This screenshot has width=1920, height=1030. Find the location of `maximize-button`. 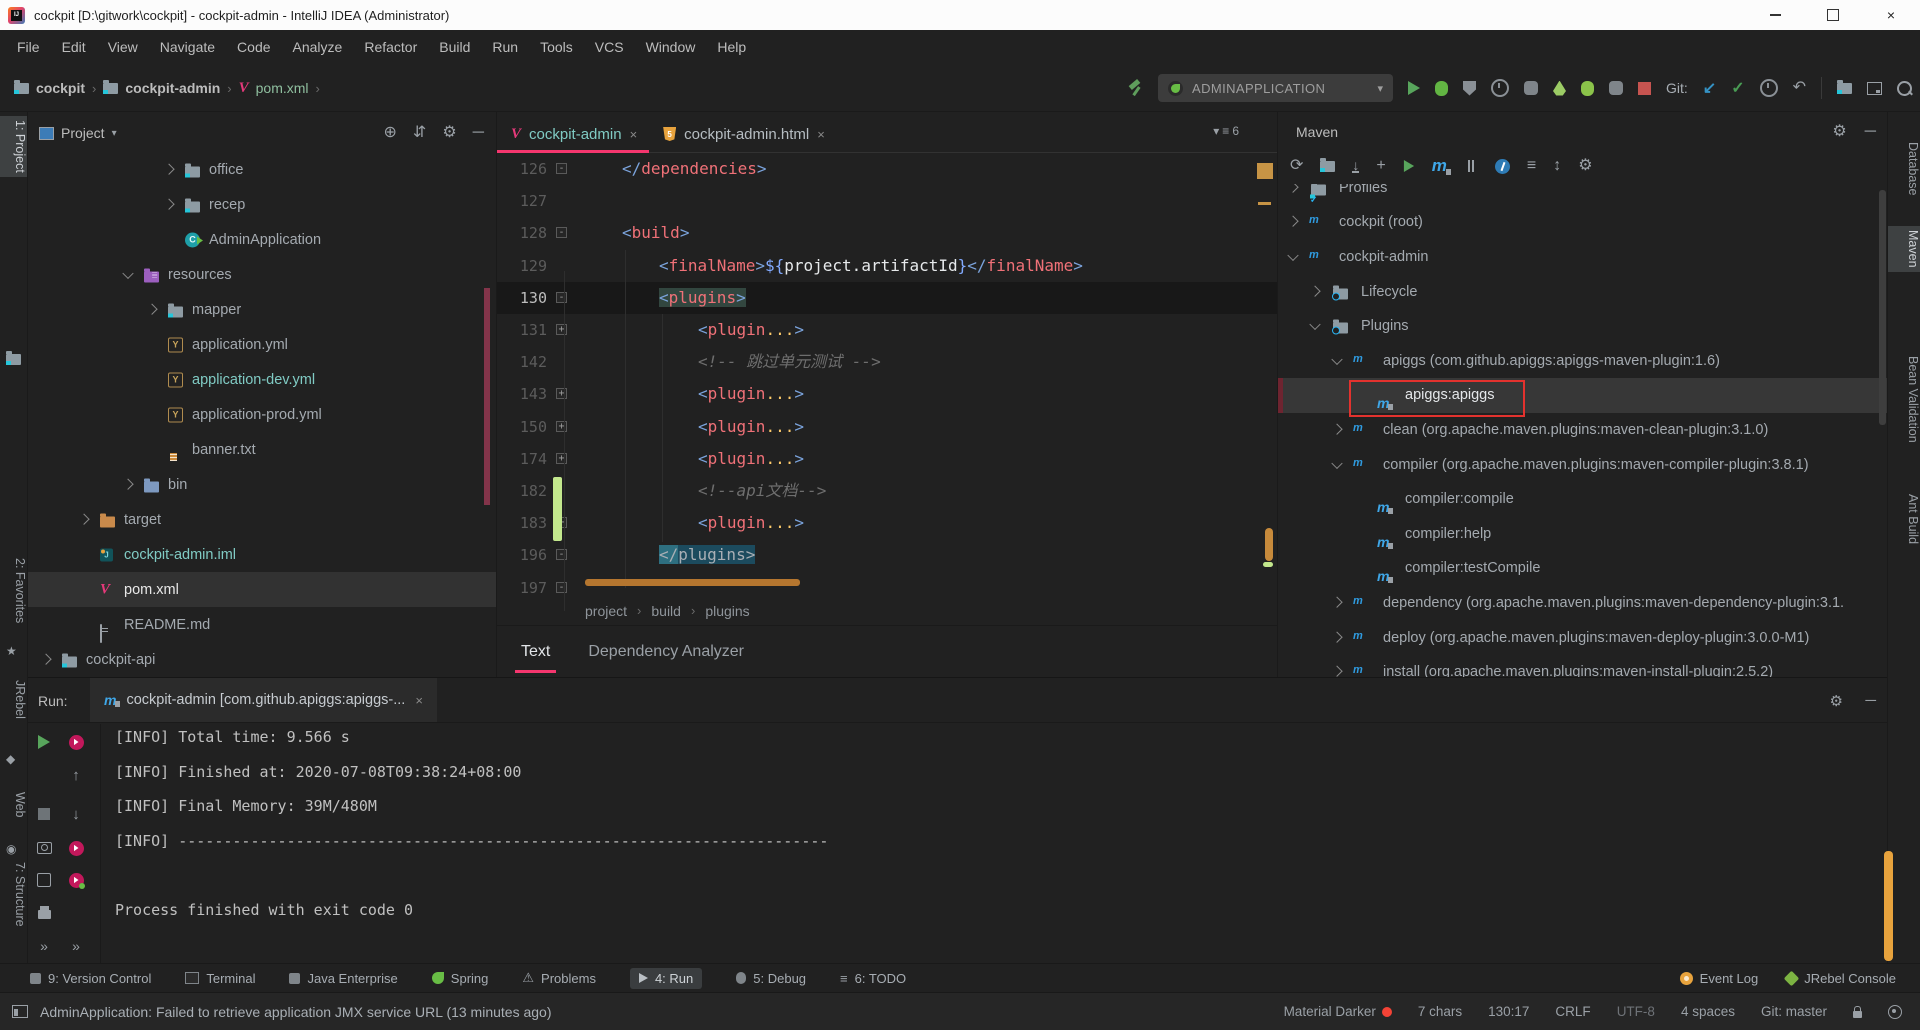

maximize-button is located at coordinates (1833, 15).